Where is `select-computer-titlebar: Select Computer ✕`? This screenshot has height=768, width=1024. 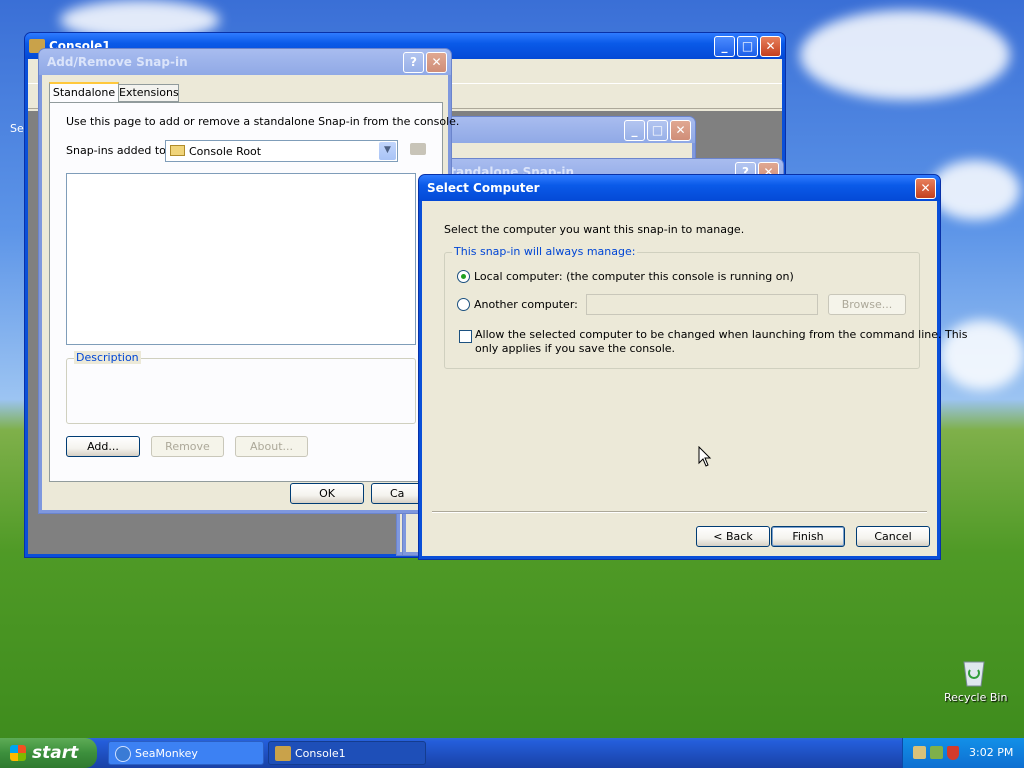
select-computer-titlebar: Select Computer ✕ is located at coordinates (679, 188).